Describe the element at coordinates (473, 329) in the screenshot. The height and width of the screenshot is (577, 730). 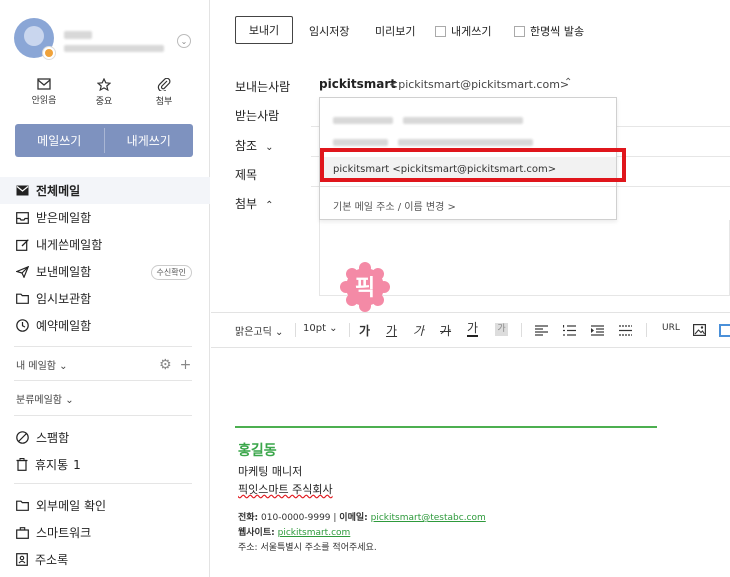
I see `font-color-button: 가` at that location.